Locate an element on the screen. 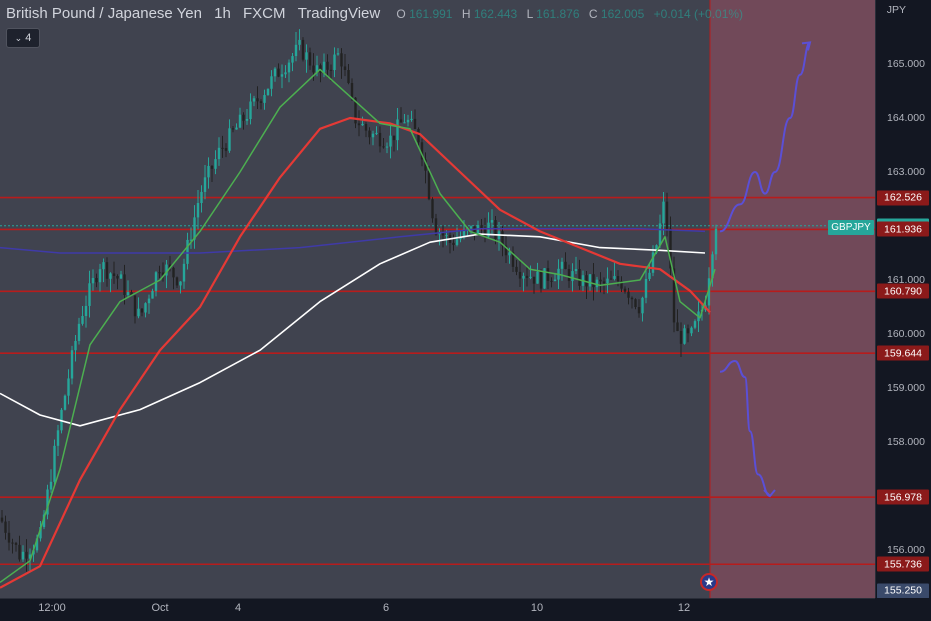  price-tag-156.978: 156.978 is located at coordinates (903, 497).